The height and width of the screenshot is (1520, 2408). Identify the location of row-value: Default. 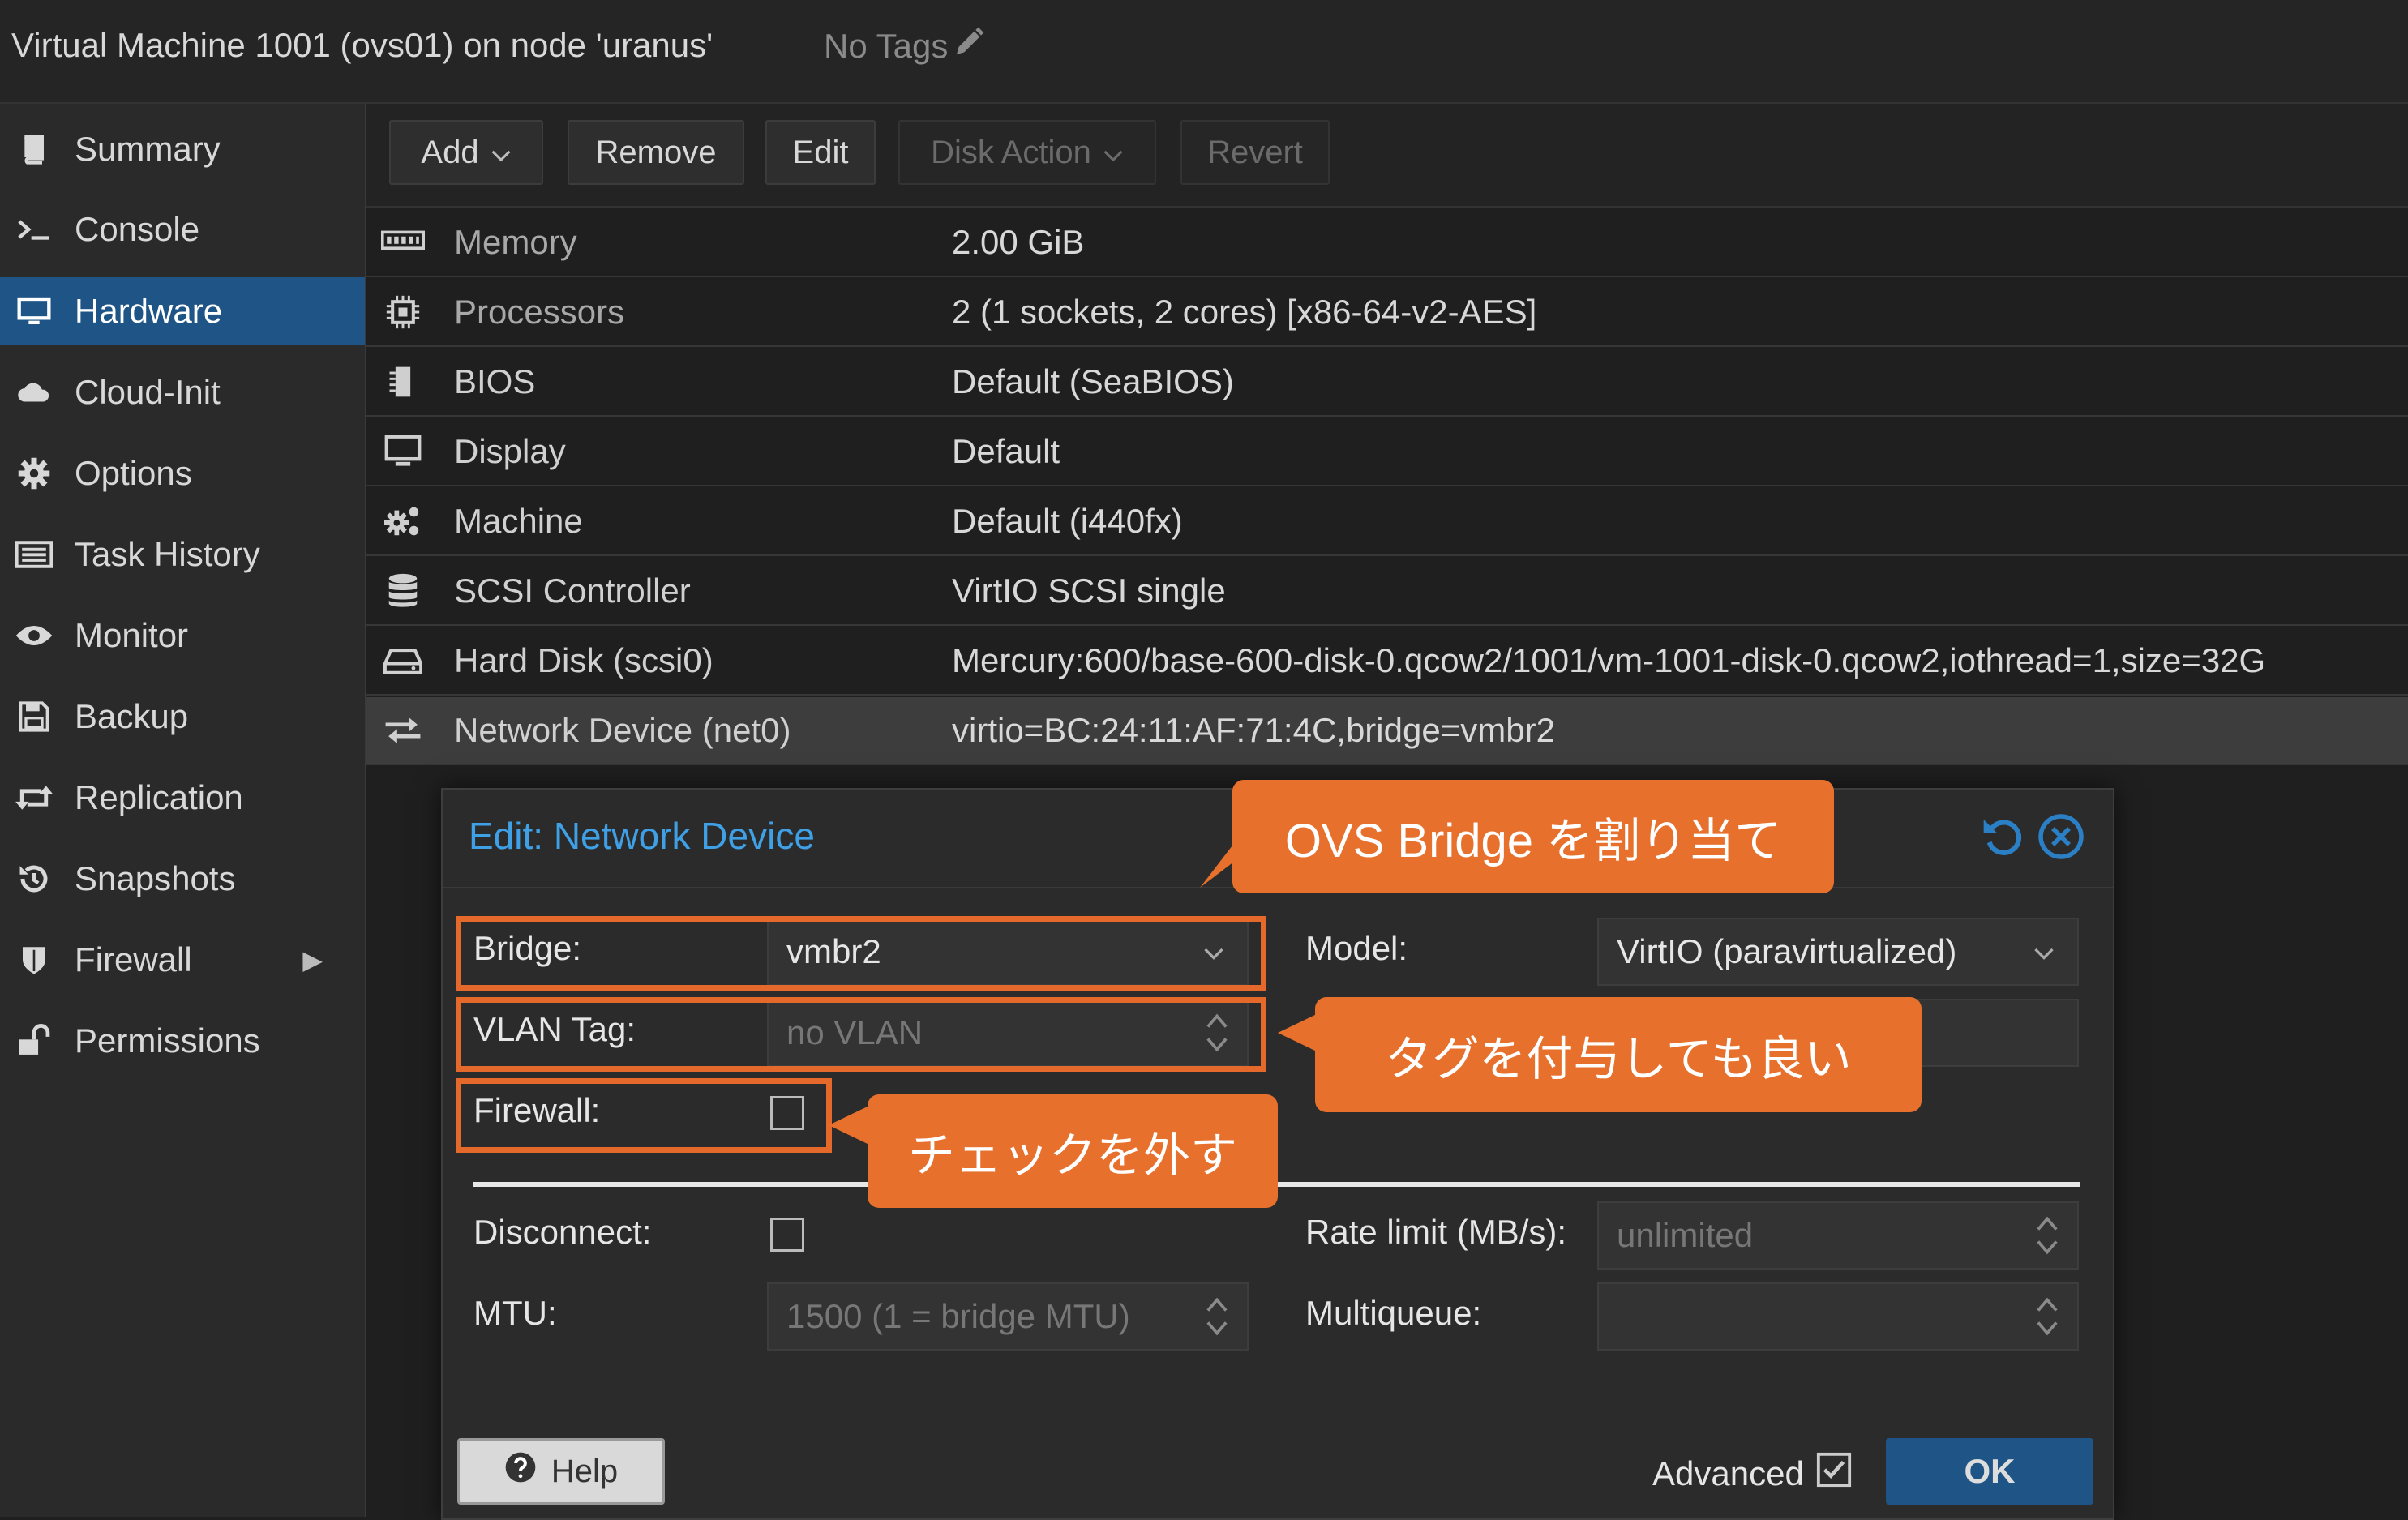
(1006, 451).